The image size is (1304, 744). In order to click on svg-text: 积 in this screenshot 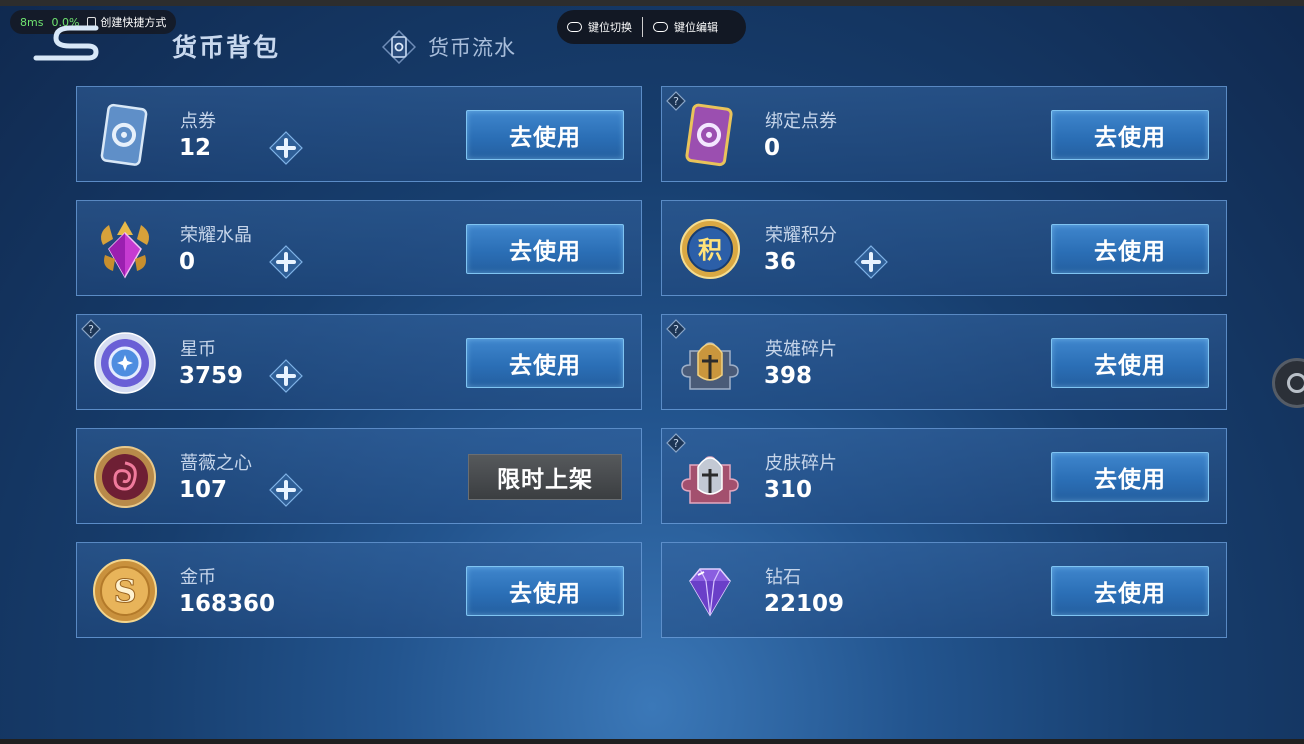, I will do `click(710, 250)`.